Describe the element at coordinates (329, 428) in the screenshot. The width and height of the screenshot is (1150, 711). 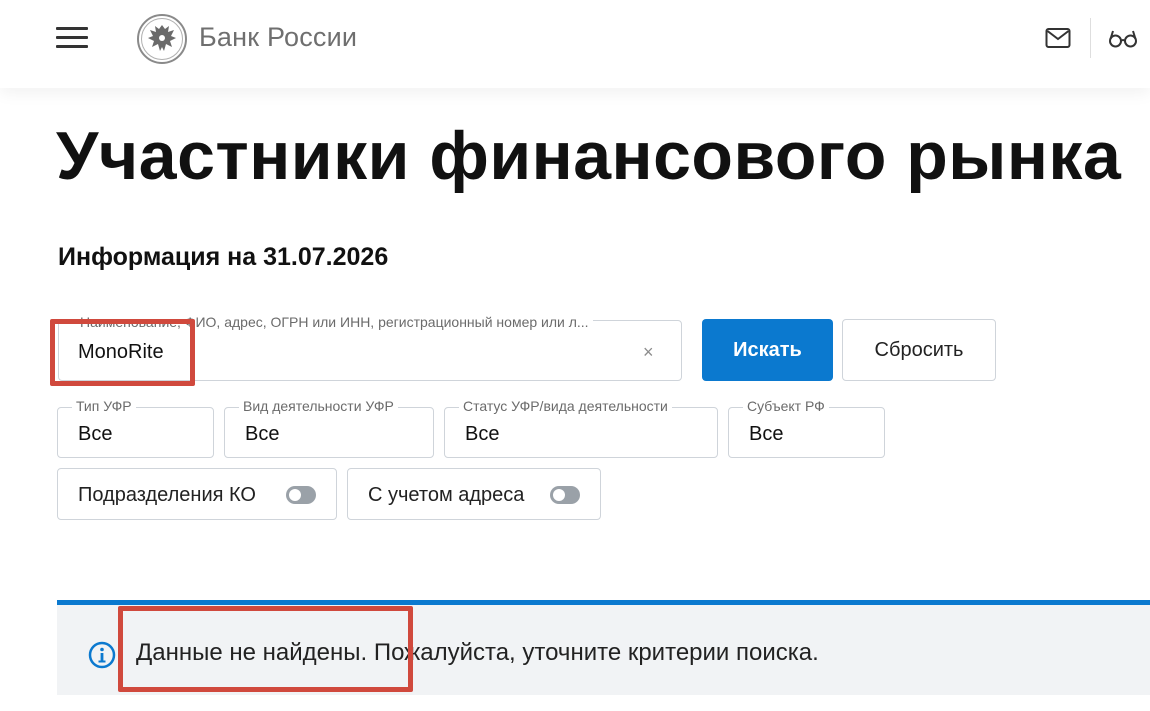
I see `filter-activity-type: Вид деятельности УФР Все` at that location.